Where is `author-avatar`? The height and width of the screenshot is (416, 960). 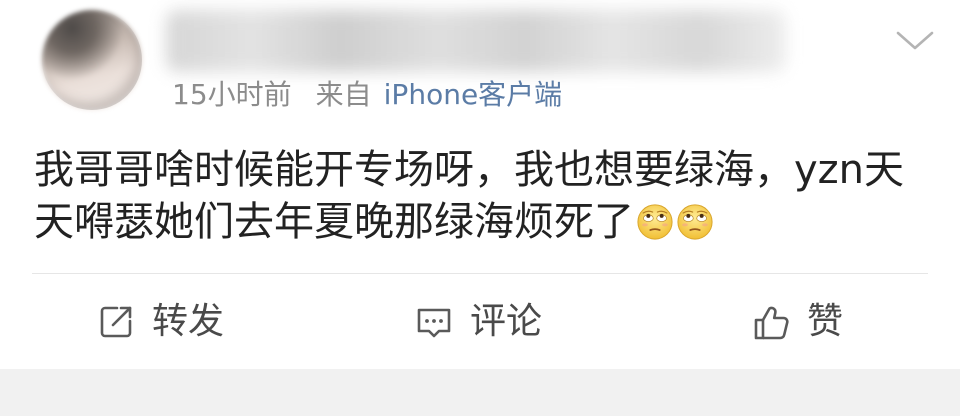
author-avatar is located at coordinates (92, 60).